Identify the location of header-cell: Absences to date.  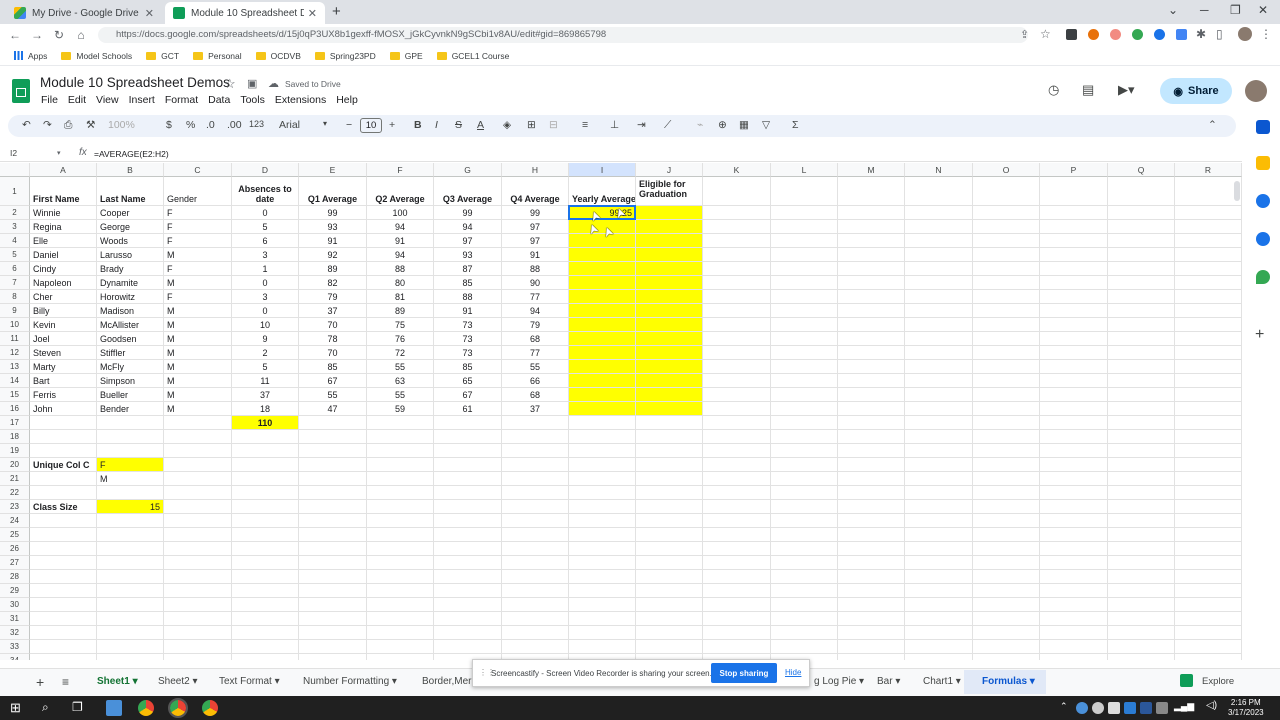
(265, 191).